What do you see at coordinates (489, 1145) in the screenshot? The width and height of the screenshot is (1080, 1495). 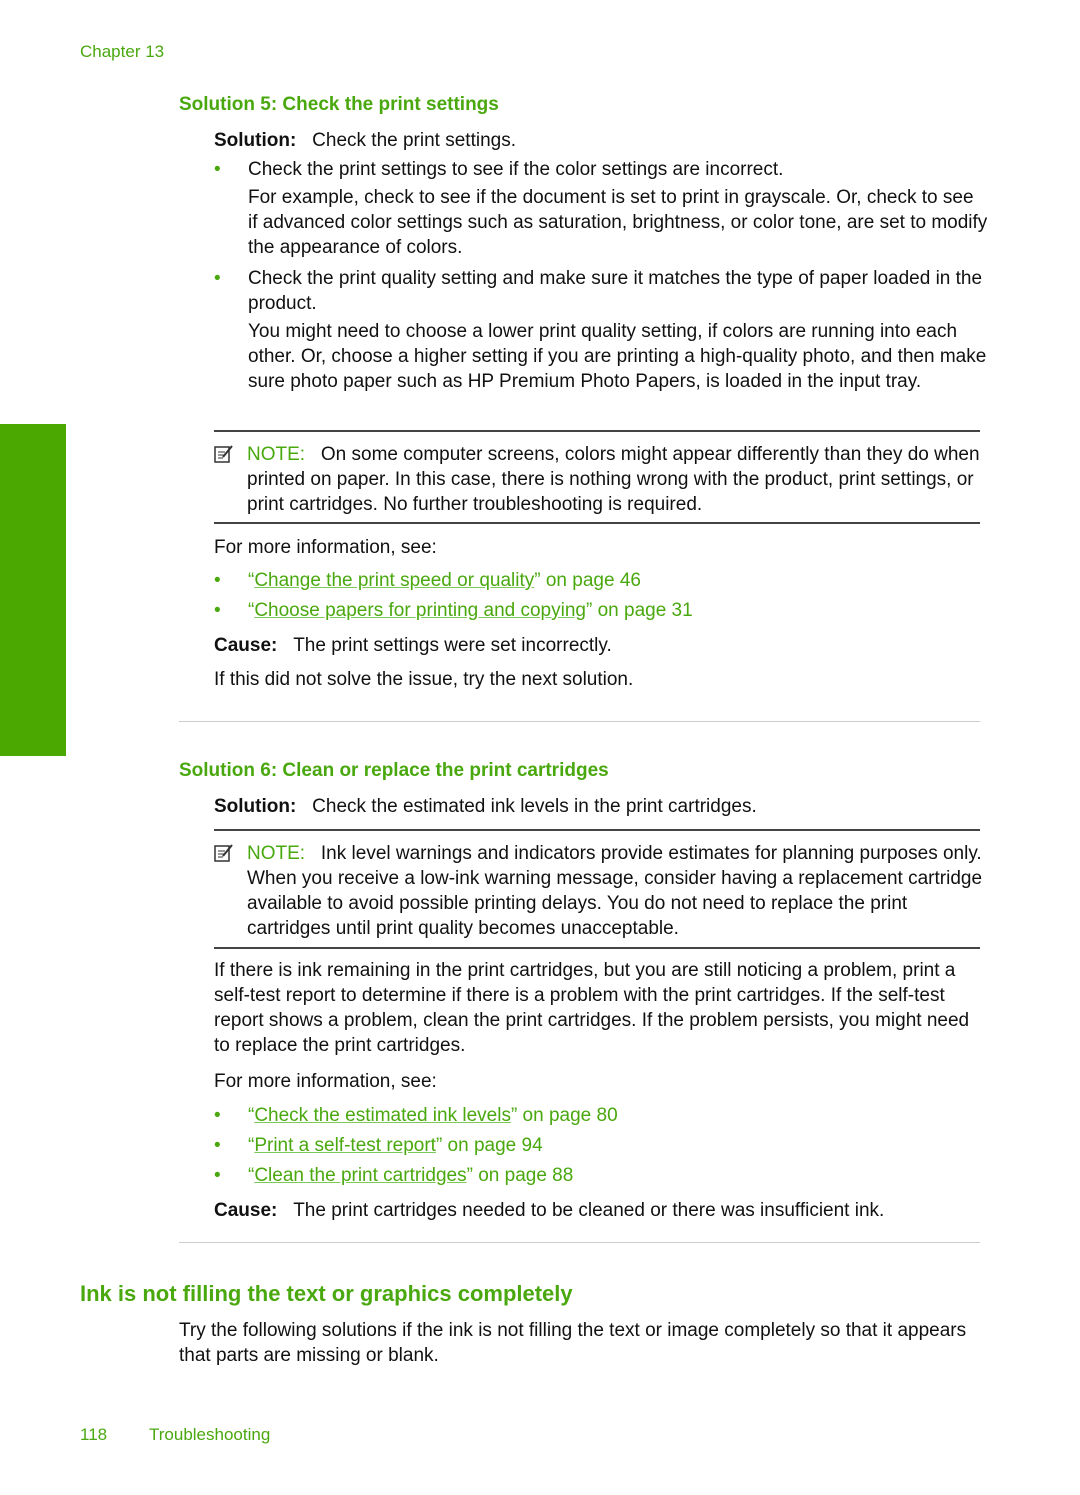 I see `page-ref: ” on page 94` at bounding box center [489, 1145].